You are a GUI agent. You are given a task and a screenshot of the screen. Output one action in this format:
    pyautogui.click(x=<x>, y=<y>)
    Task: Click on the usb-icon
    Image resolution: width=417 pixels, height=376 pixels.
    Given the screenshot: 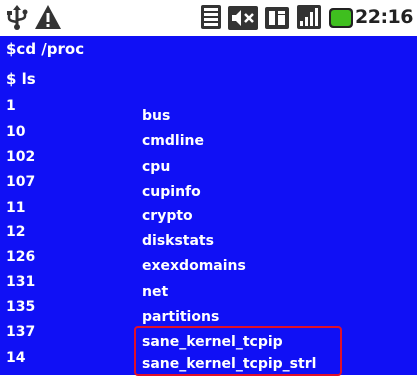 What is the action you would take?
    pyautogui.click(x=17, y=17)
    